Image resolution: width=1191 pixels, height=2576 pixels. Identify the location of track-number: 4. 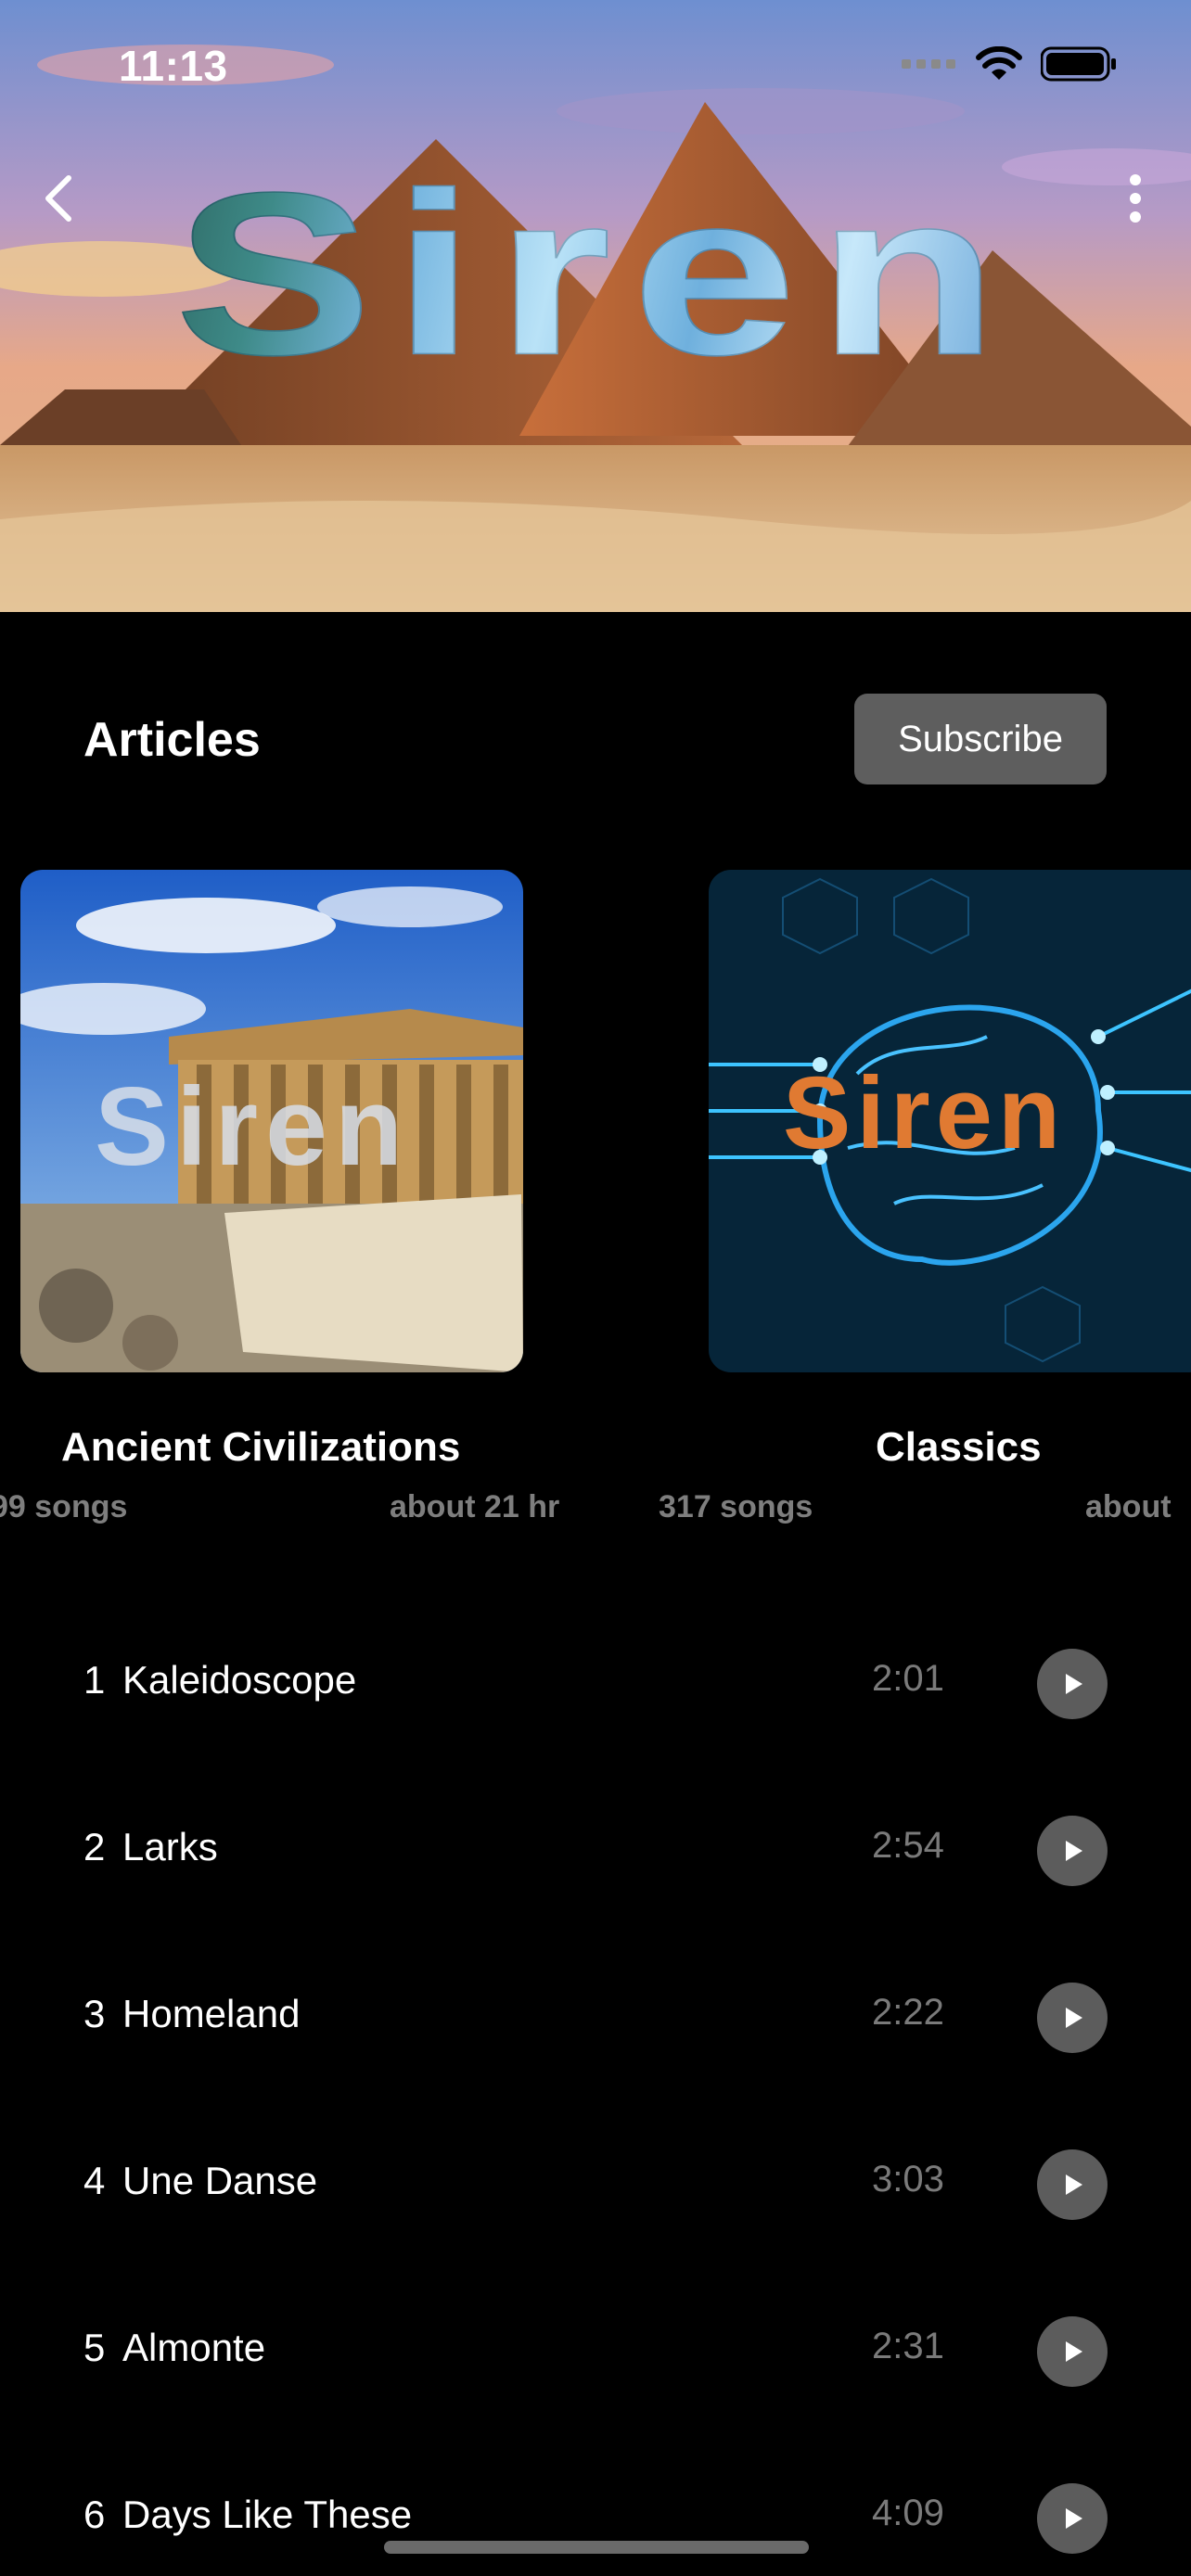
(95, 2180).